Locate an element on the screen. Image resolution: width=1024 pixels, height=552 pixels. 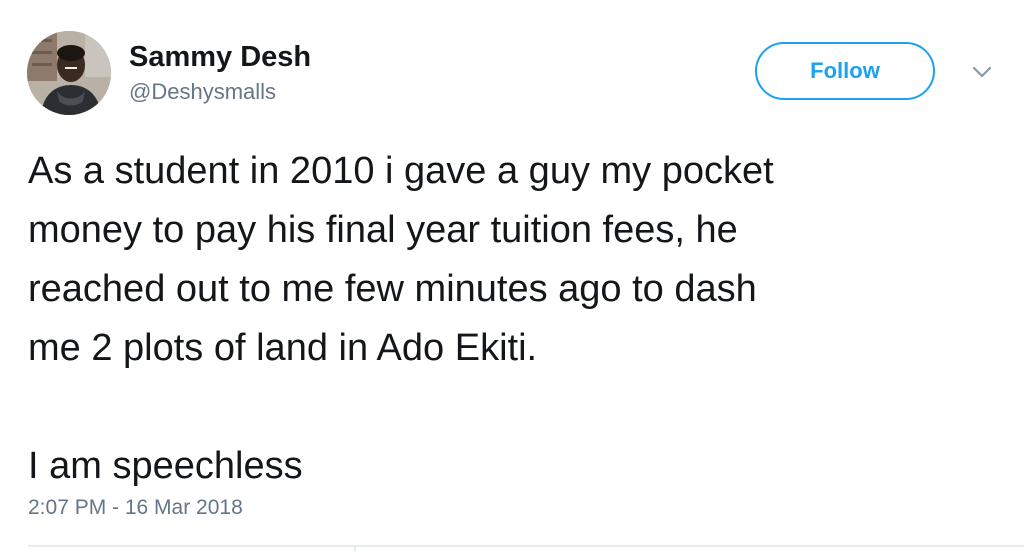
tweet-paragraph: I am speechless is located at coordinates (165, 466).